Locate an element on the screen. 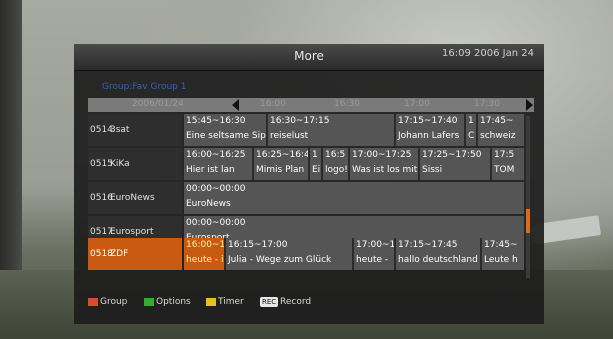  program-time: 16:00~16:25 is located at coordinates (216, 155).